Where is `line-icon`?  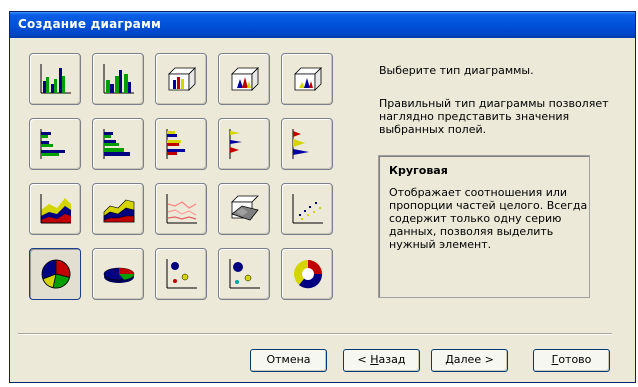
line-icon is located at coordinates (181, 209).